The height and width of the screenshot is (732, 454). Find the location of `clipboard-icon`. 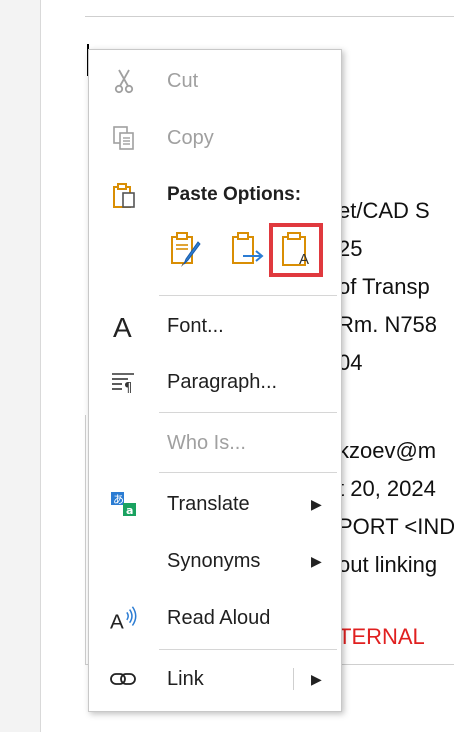

clipboard-icon is located at coordinates (124, 196).